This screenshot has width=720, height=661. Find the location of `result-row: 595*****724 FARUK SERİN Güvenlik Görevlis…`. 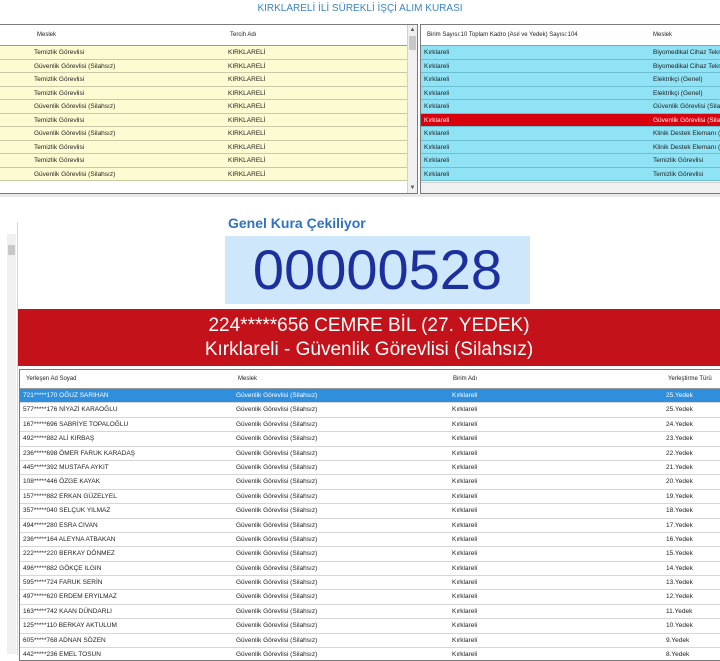

result-row: 595*****724 FARUK SERİN Güvenlik Görevlis… is located at coordinates (370, 583).